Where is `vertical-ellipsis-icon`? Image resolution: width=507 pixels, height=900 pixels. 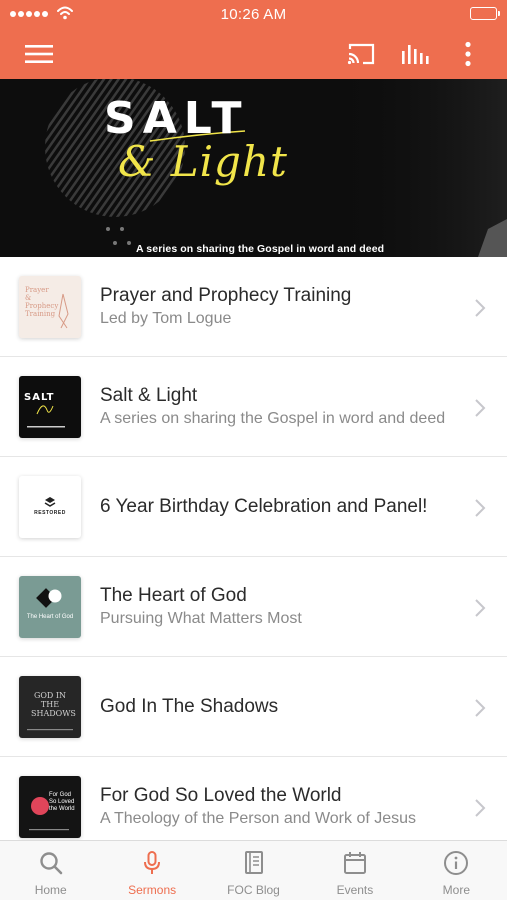
vertical-ellipsis-icon is located at coordinates (468, 54).